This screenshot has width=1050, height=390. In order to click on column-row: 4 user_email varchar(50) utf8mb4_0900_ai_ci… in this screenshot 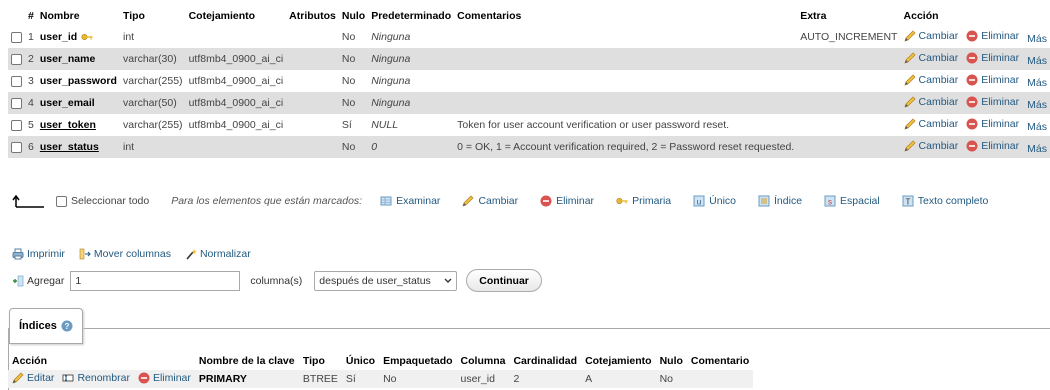, I will do `click(529, 103)`.